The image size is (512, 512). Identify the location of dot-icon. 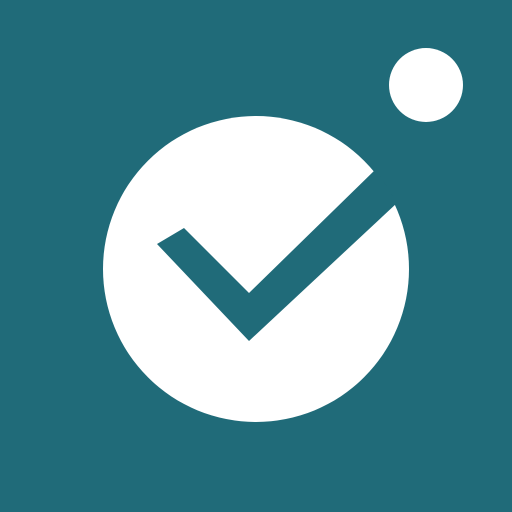
(426, 85).